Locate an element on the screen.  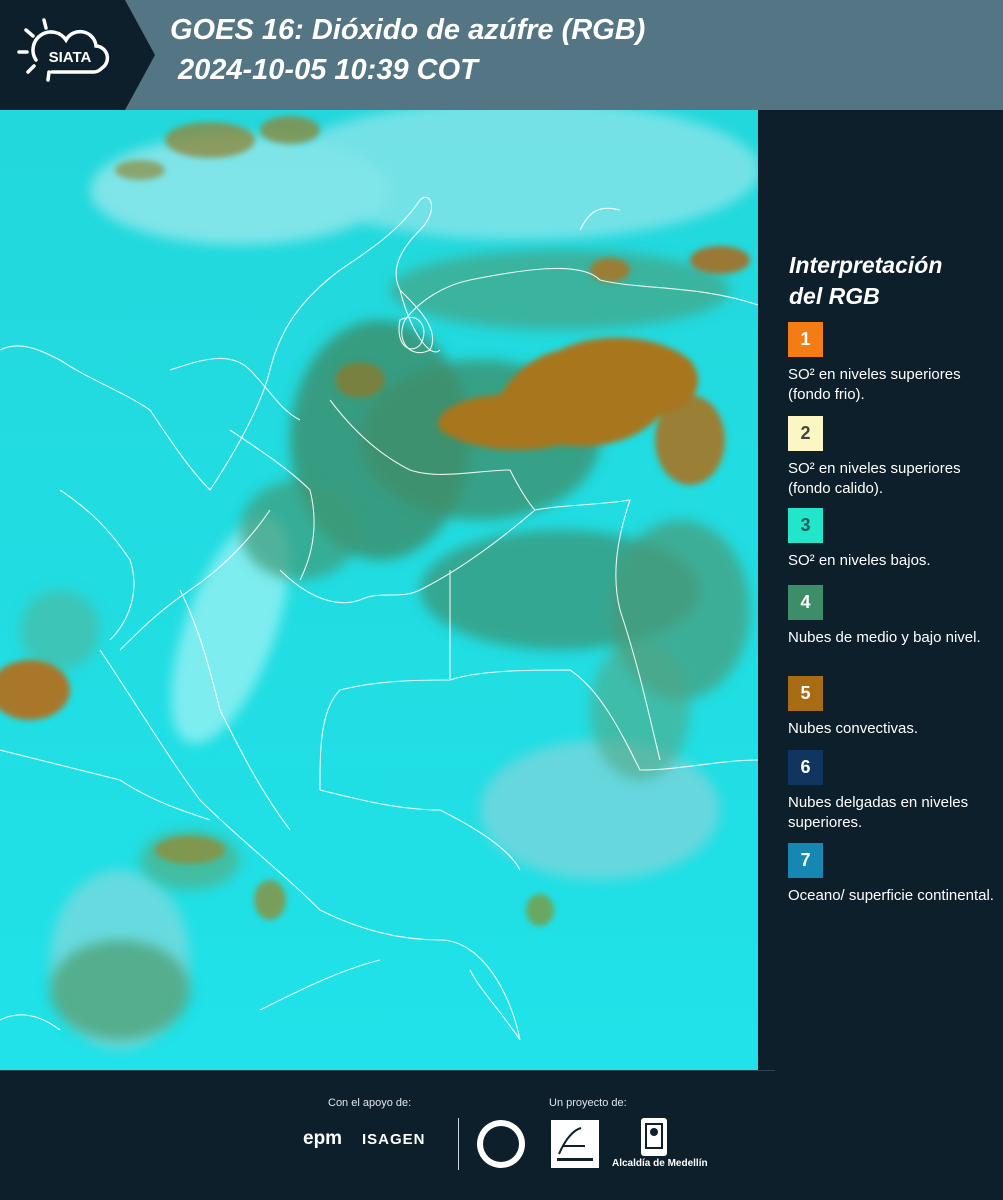
legend-number-7: 7 is located at coordinates (805, 860).